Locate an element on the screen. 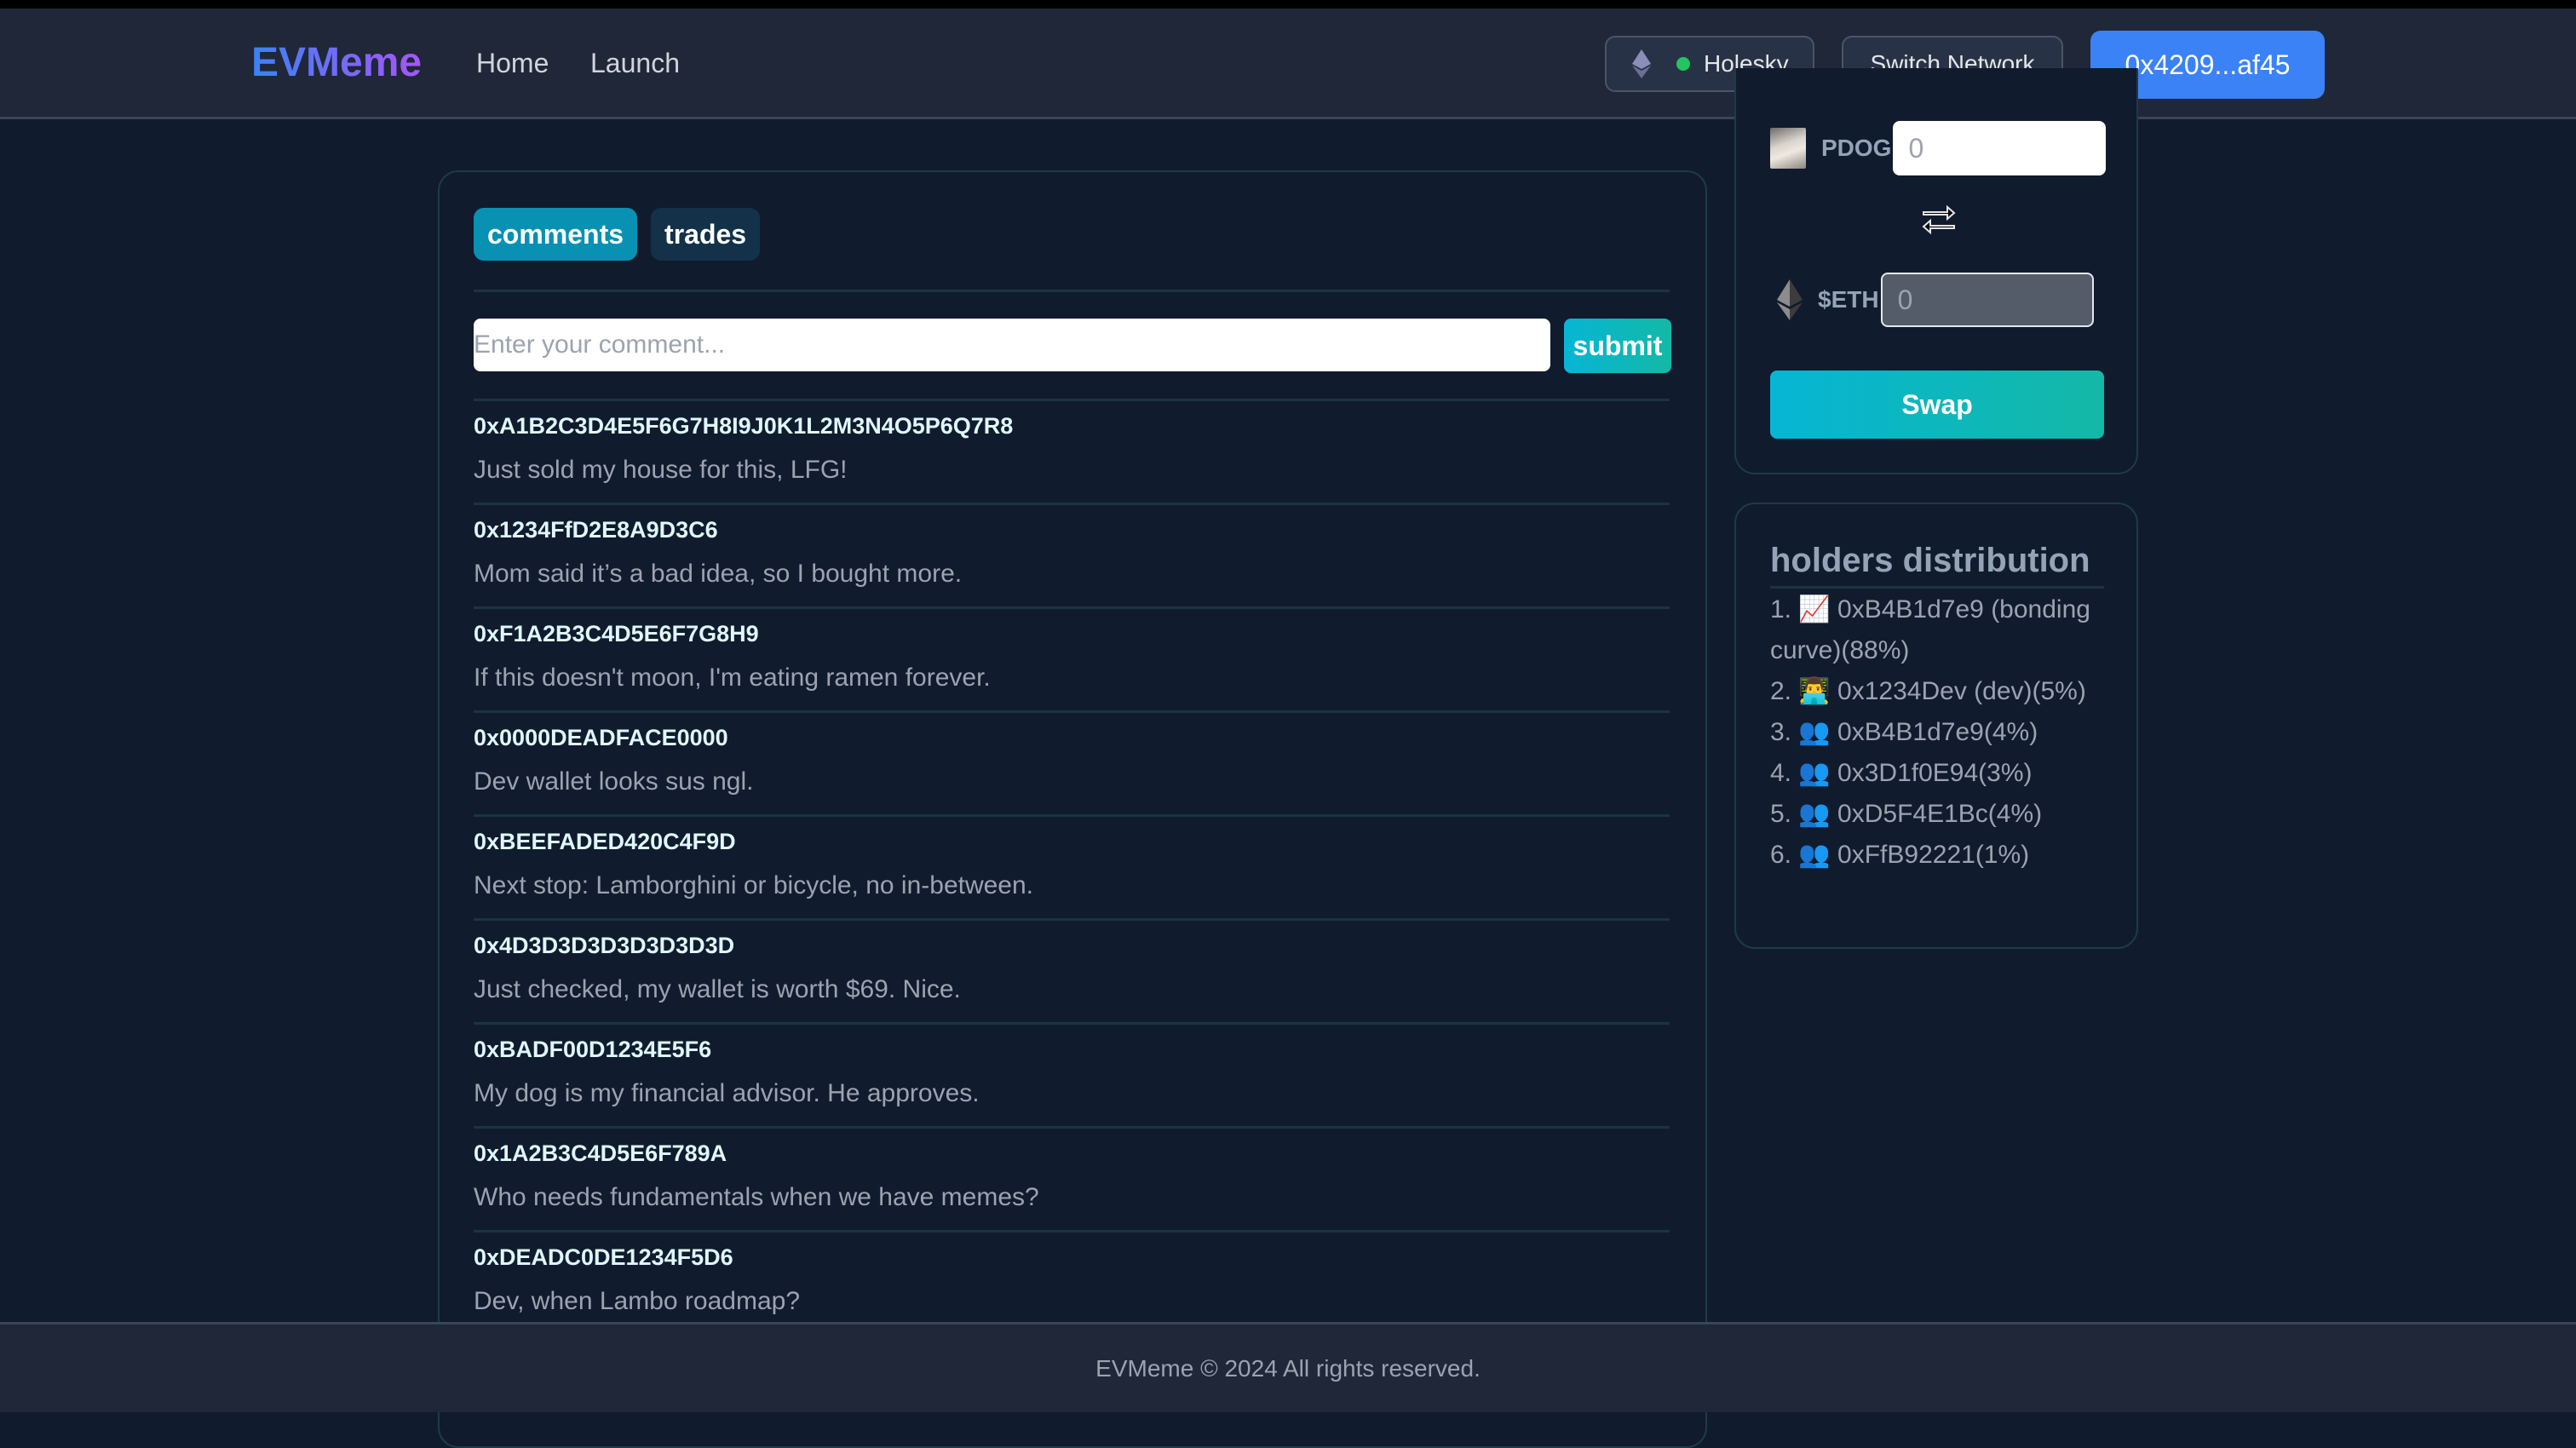  to-amount-input is located at coordinates (1987, 300).